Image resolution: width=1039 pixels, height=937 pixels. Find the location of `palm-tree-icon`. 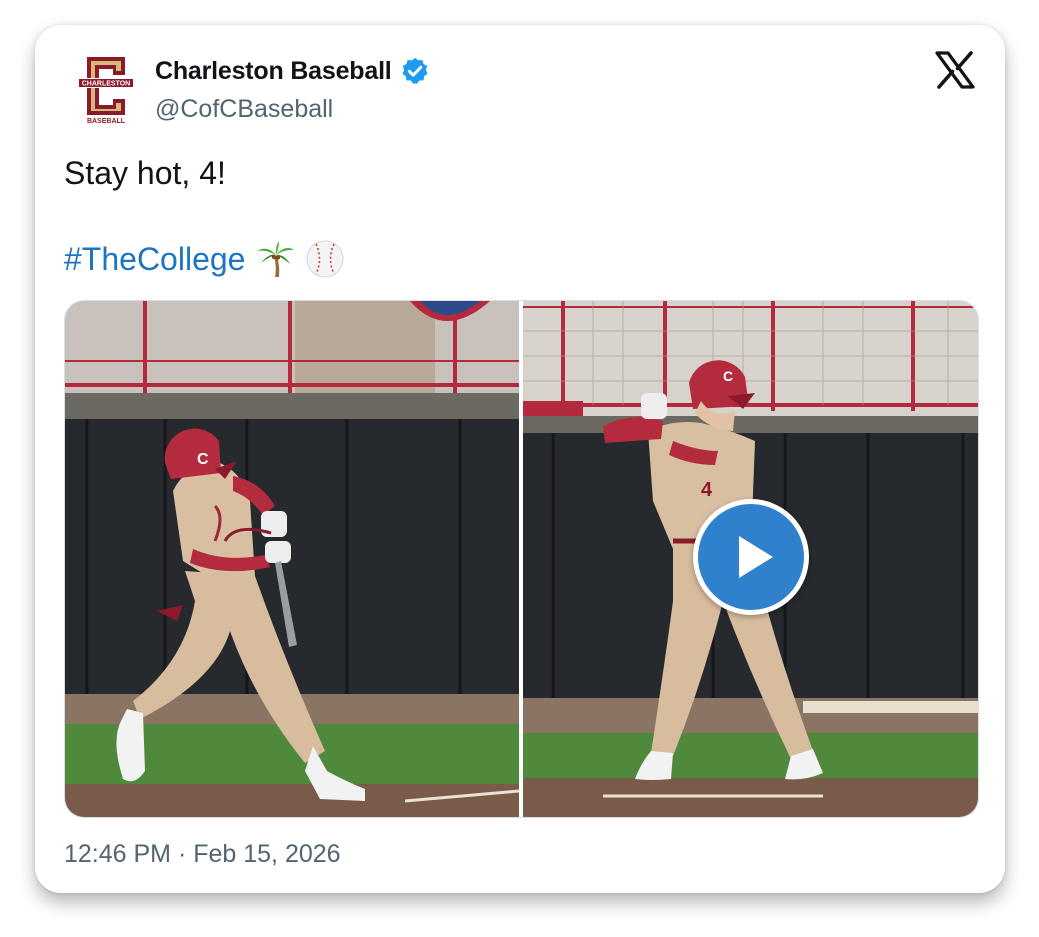

palm-tree-icon is located at coordinates (276, 259).